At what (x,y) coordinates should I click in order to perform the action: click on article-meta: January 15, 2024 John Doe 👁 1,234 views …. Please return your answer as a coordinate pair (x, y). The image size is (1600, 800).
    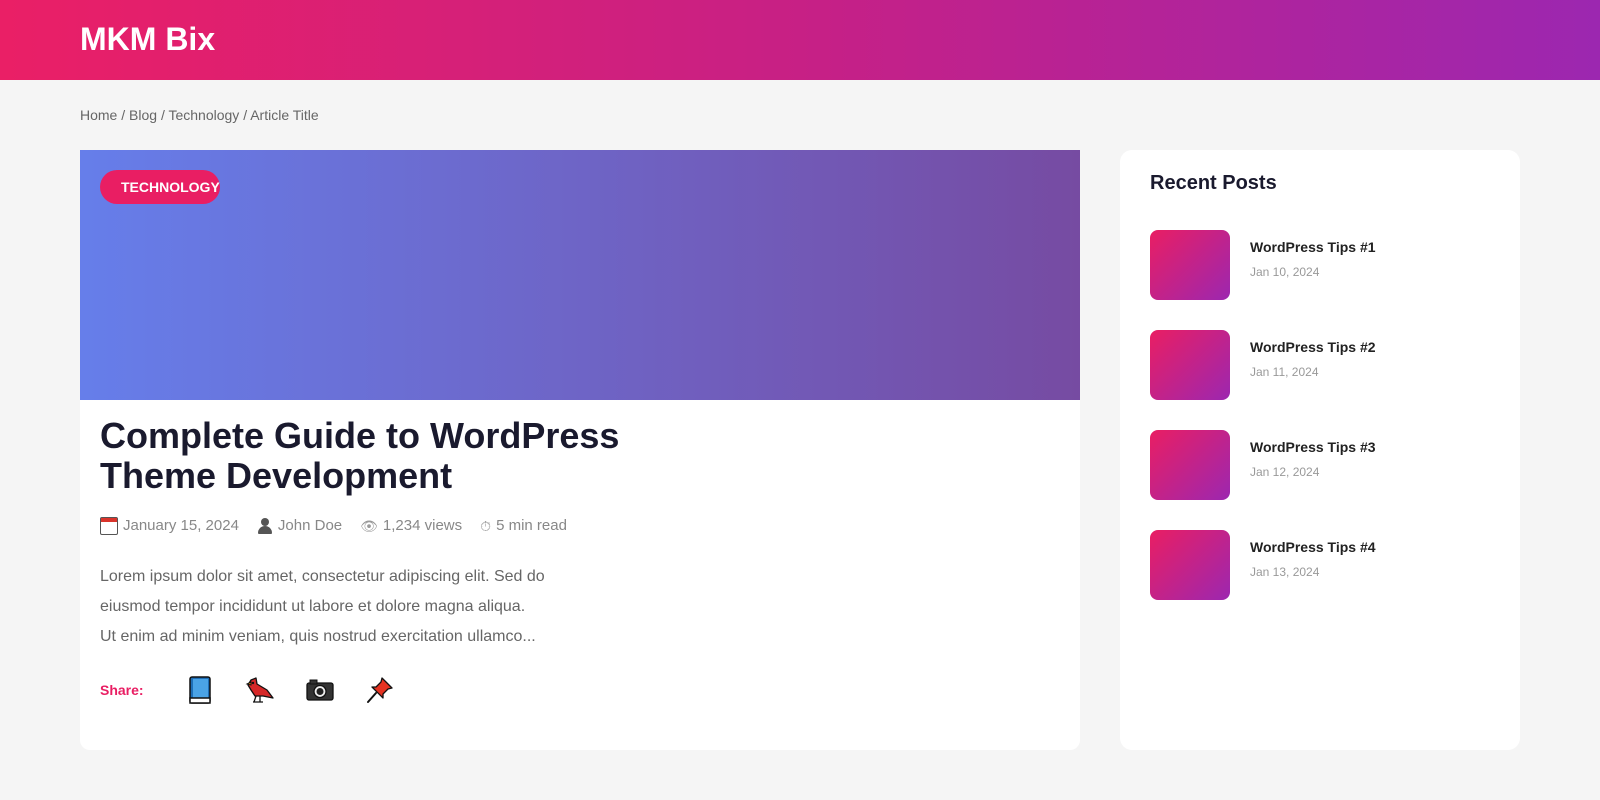
    Looking at the image, I should click on (342, 526).